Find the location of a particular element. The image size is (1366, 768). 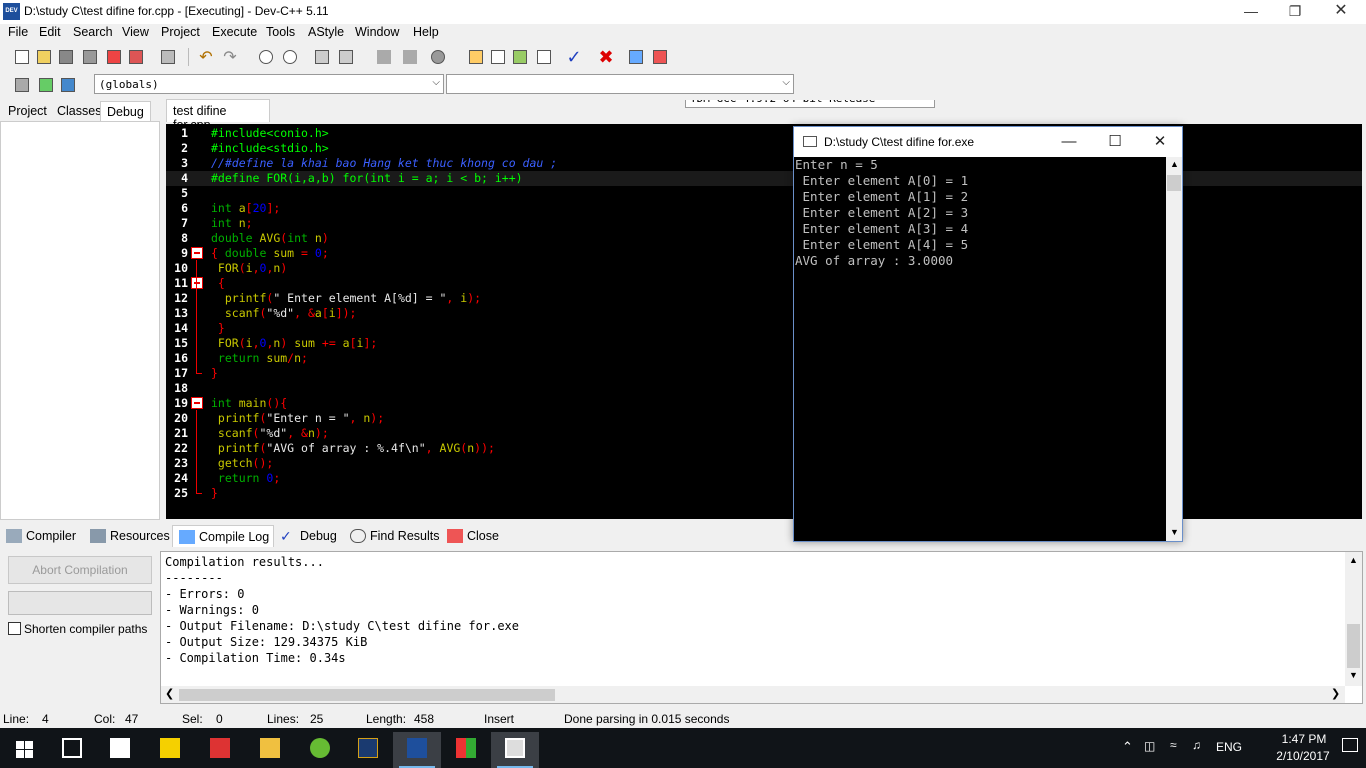

replace-icon is located at coordinates (290, 57).